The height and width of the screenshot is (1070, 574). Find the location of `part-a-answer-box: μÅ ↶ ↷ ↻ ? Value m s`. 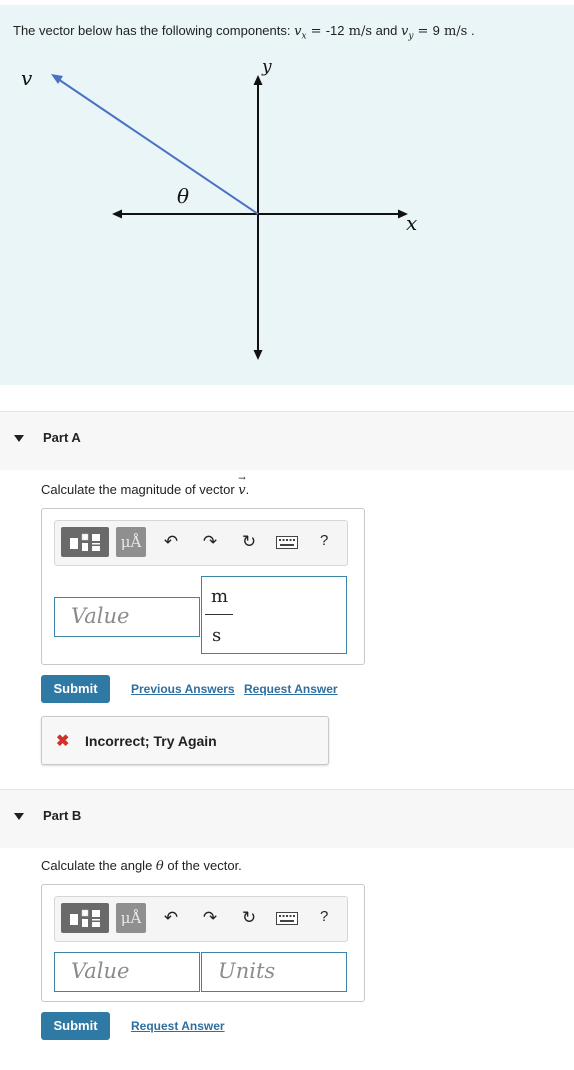

part-a-answer-box: μÅ ↶ ↷ ↻ ? Value m s is located at coordinates (203, 586).